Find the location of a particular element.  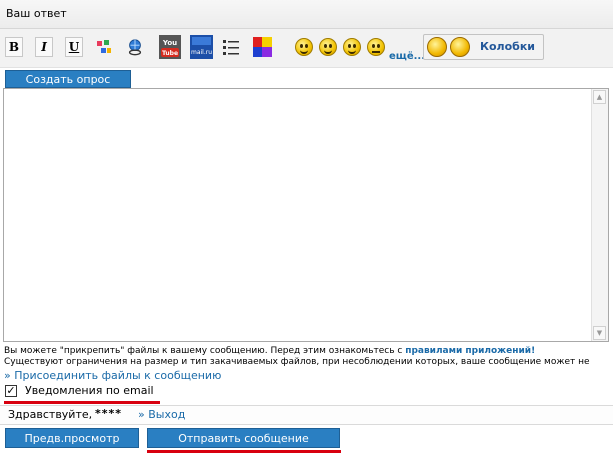

message-scrollbar: ▲ ▼ is located at coordinates (599, 215).